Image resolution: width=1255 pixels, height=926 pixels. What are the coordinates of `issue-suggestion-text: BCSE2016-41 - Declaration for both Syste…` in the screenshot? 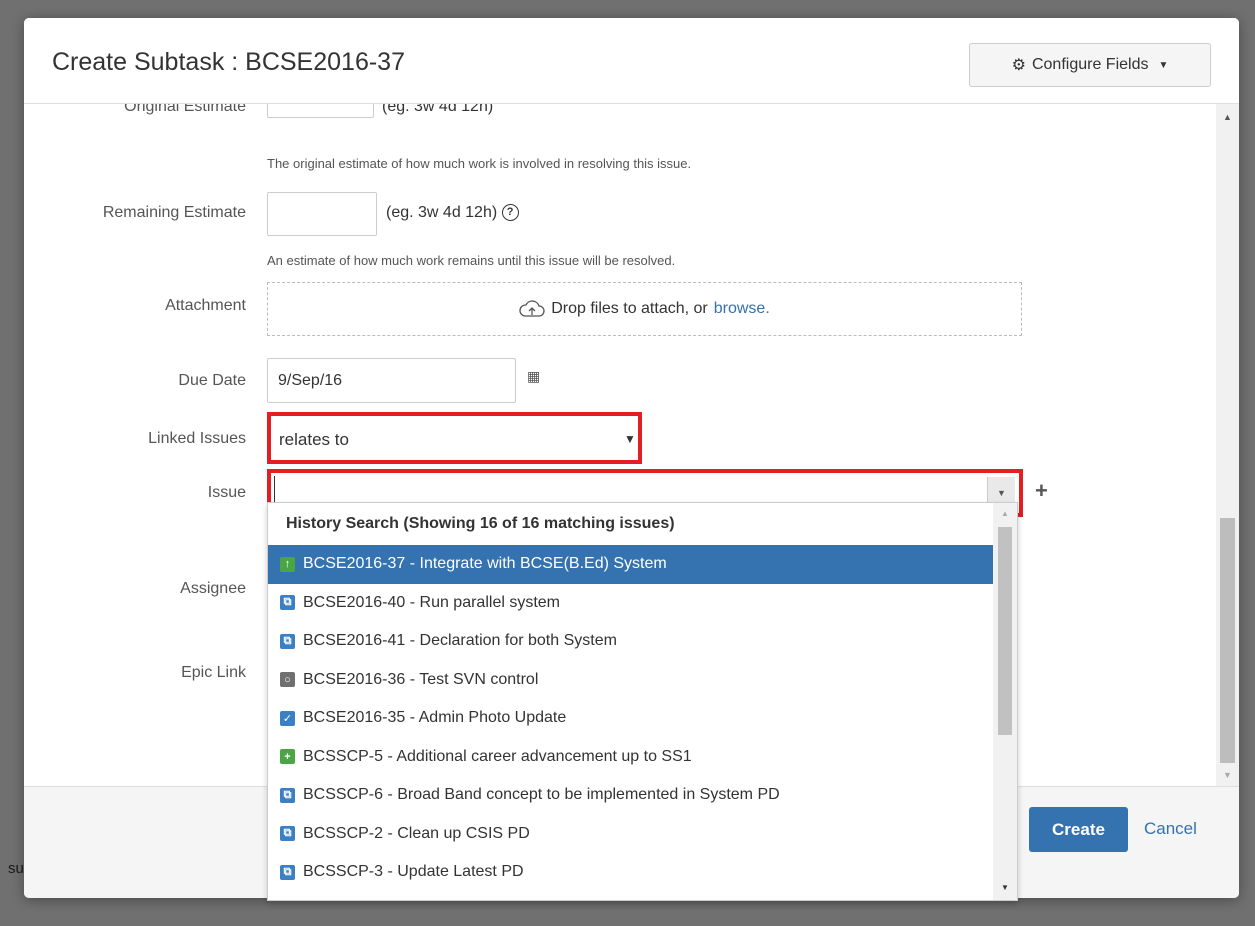 It's located at (460, 641).